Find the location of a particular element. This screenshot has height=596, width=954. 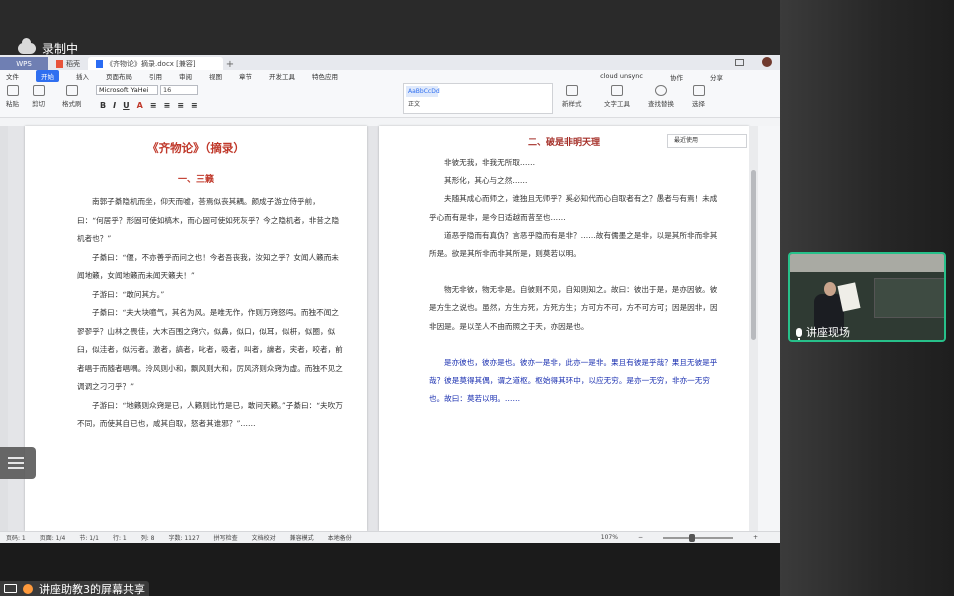

bold-icon: B is located at coordinates (103, 105).